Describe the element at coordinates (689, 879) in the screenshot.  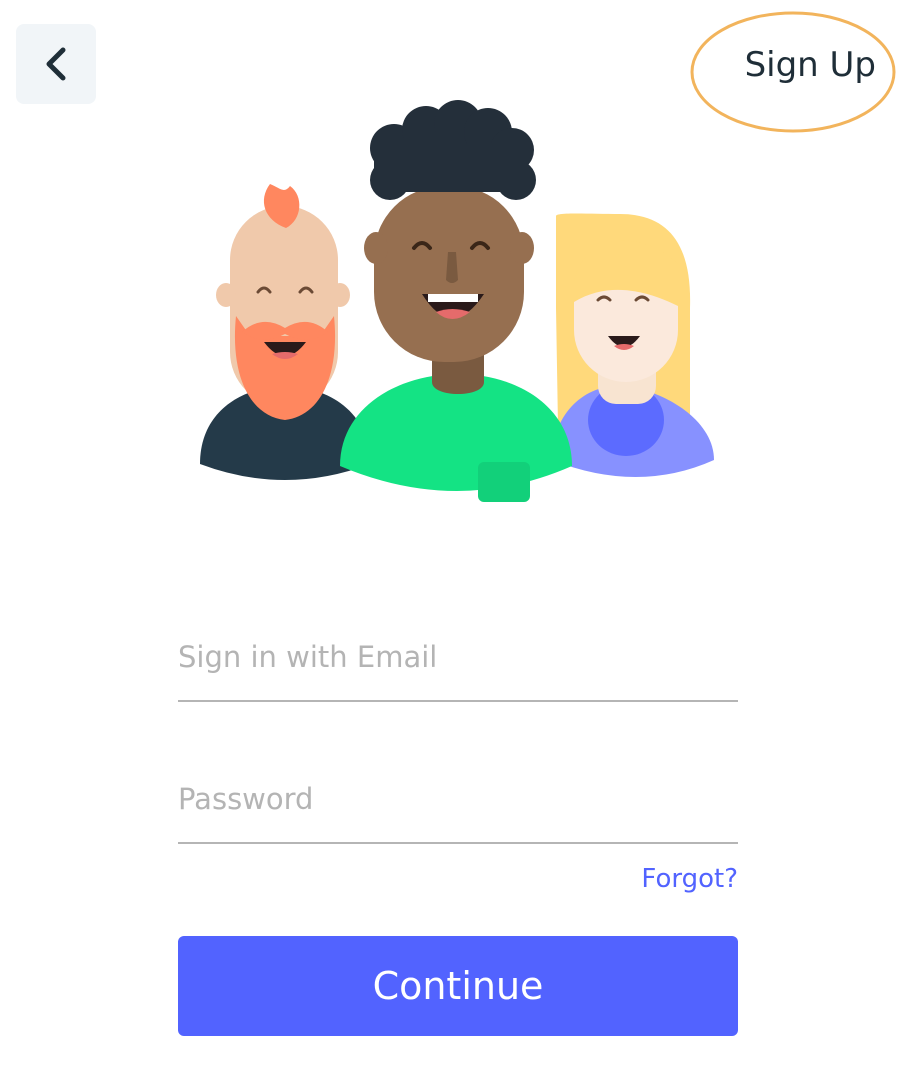
I see `forgot-password-link: Forgot?` at that location.